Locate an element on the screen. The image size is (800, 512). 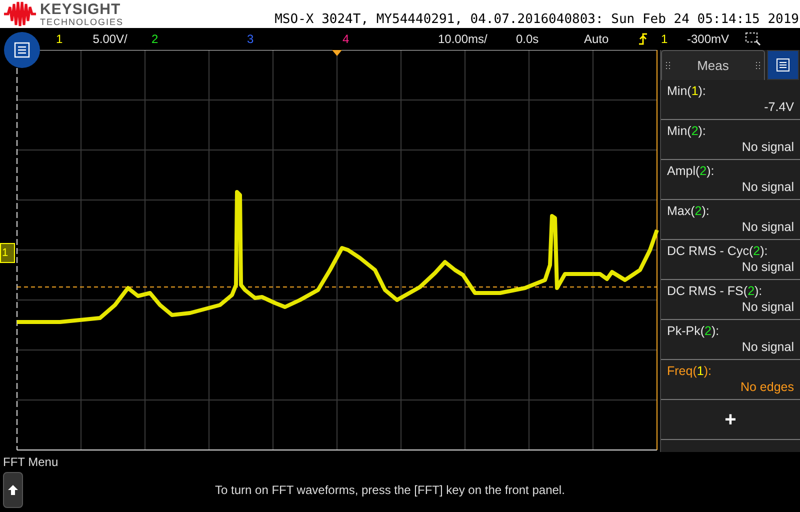
tab-label: Meas is located at coordinates (713, 65).